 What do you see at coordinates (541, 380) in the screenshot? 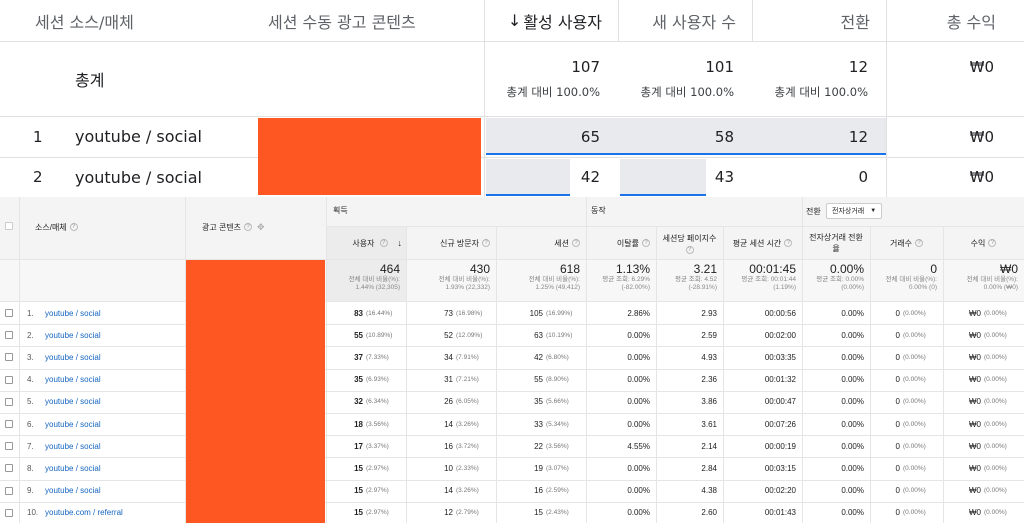
I see `cell-sessions: 55 (8.90%)` at bounding box center [541, 380].